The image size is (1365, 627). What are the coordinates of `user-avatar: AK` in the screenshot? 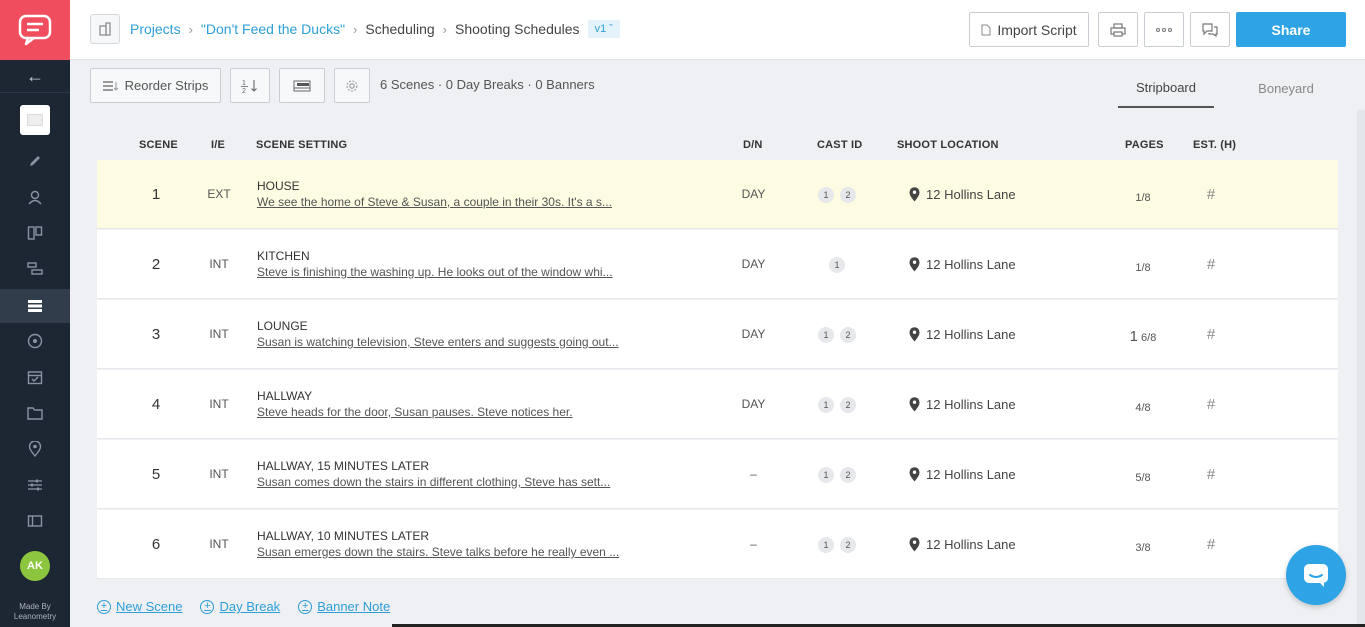 It's located at (35, 566).